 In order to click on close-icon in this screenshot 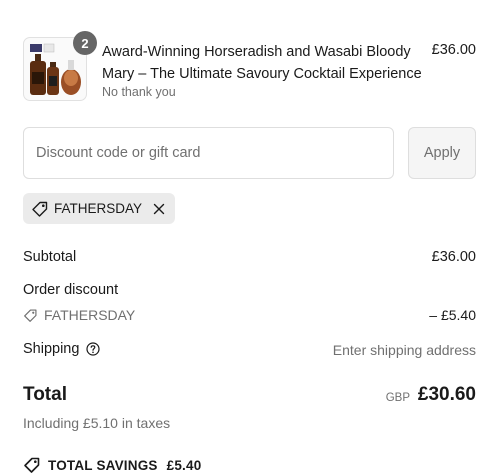, I will do `click(159, 208)`.